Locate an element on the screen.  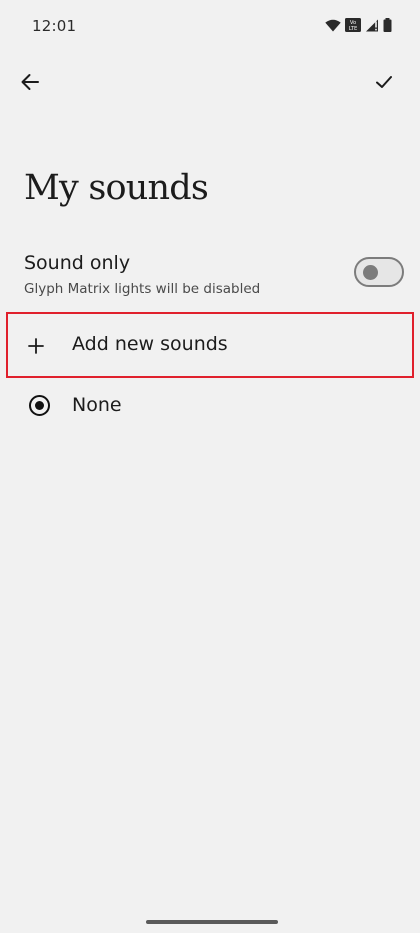
battery-icon is located at coordinates (387, 25).